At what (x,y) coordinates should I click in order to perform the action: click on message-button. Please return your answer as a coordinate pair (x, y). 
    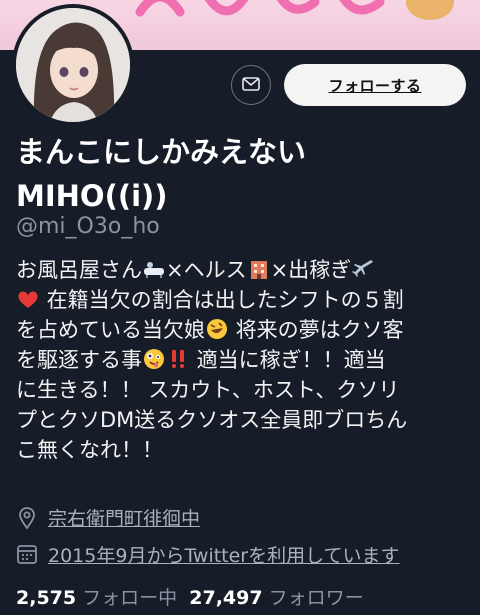
    Looking at the image, I should click on (251, 85).